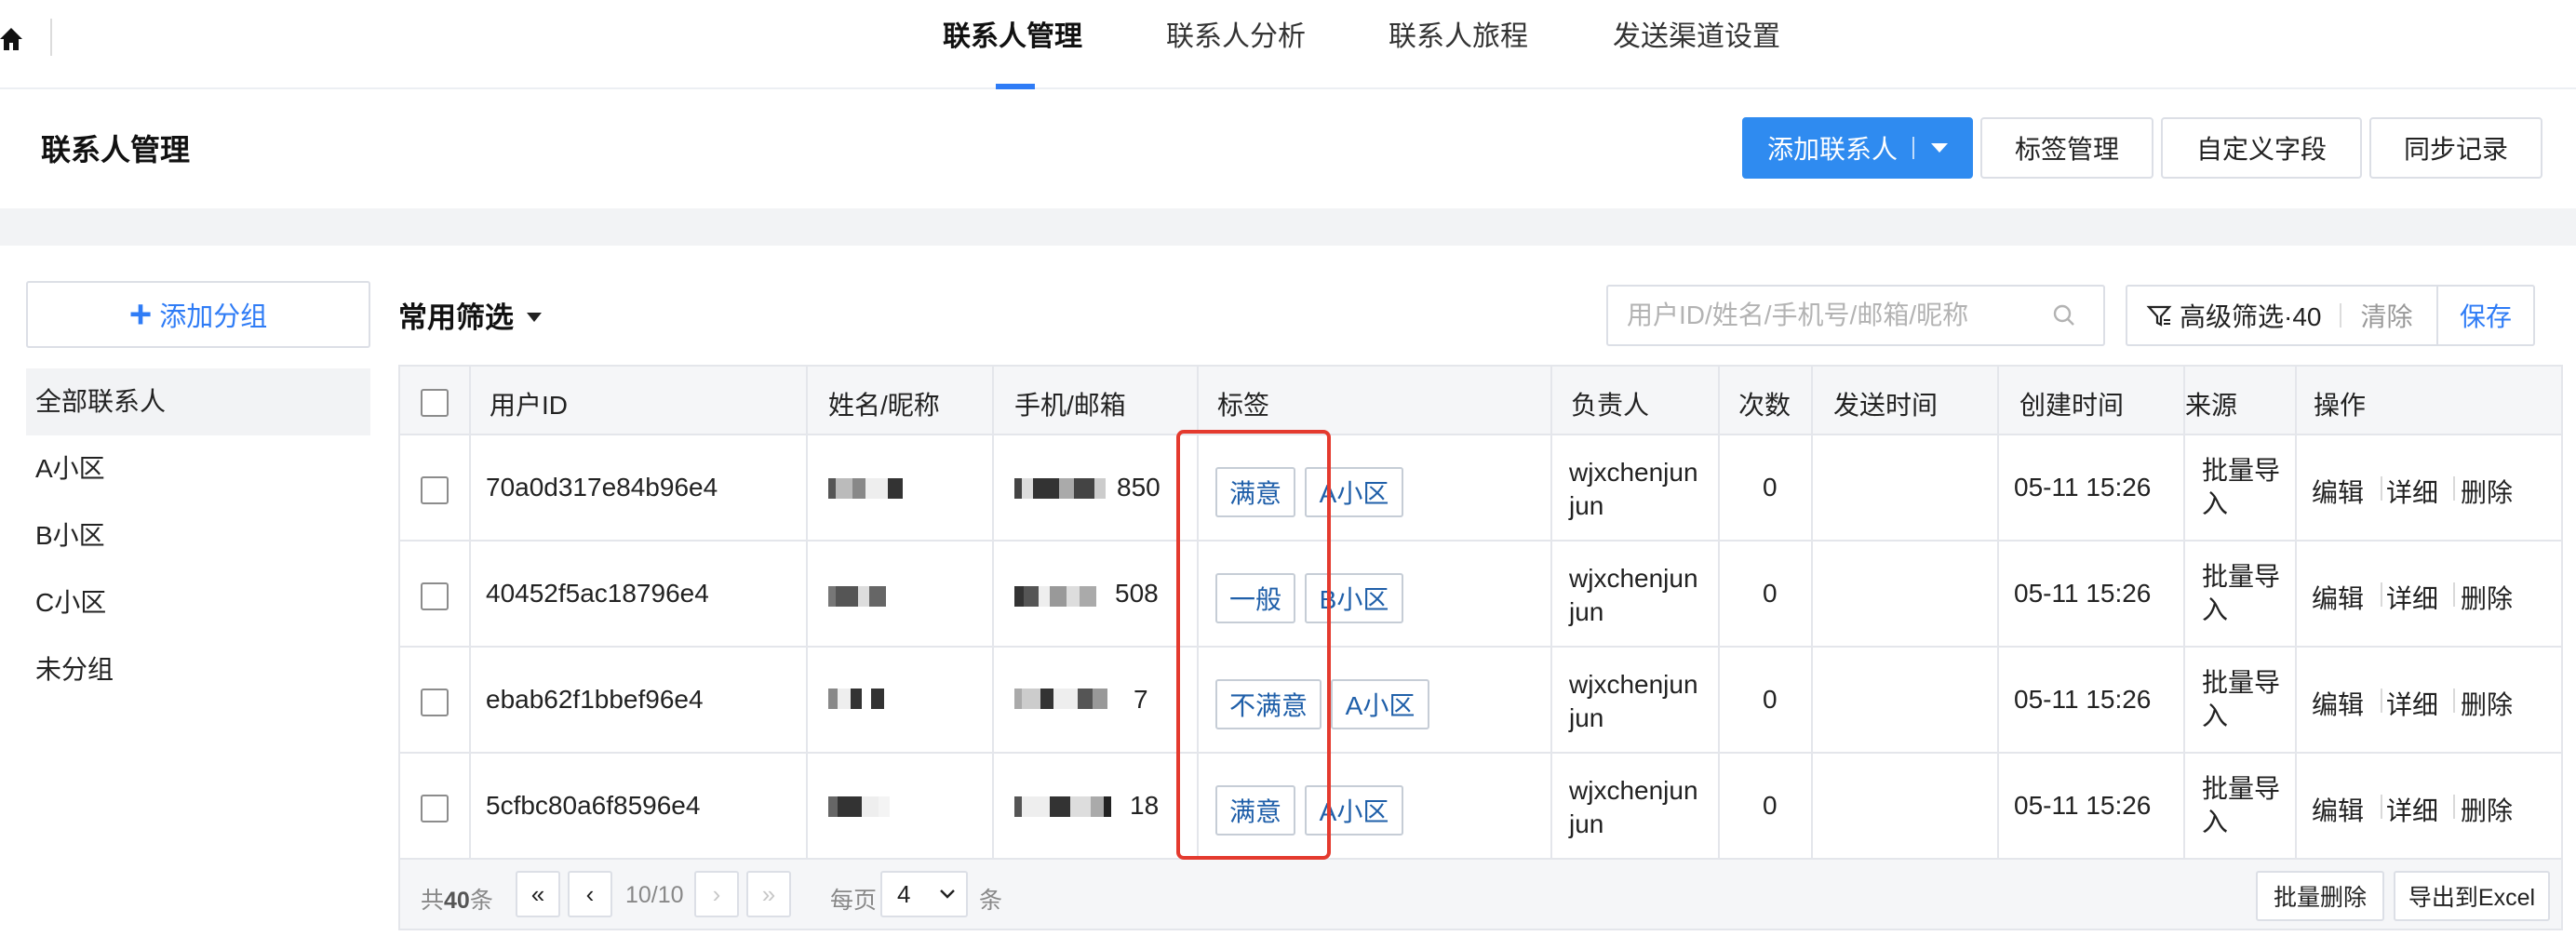 The width and height of the screenshot is (2576, 936). I want to click on advanced-filter-button: 高级筛选·40, so click(2250, 315).